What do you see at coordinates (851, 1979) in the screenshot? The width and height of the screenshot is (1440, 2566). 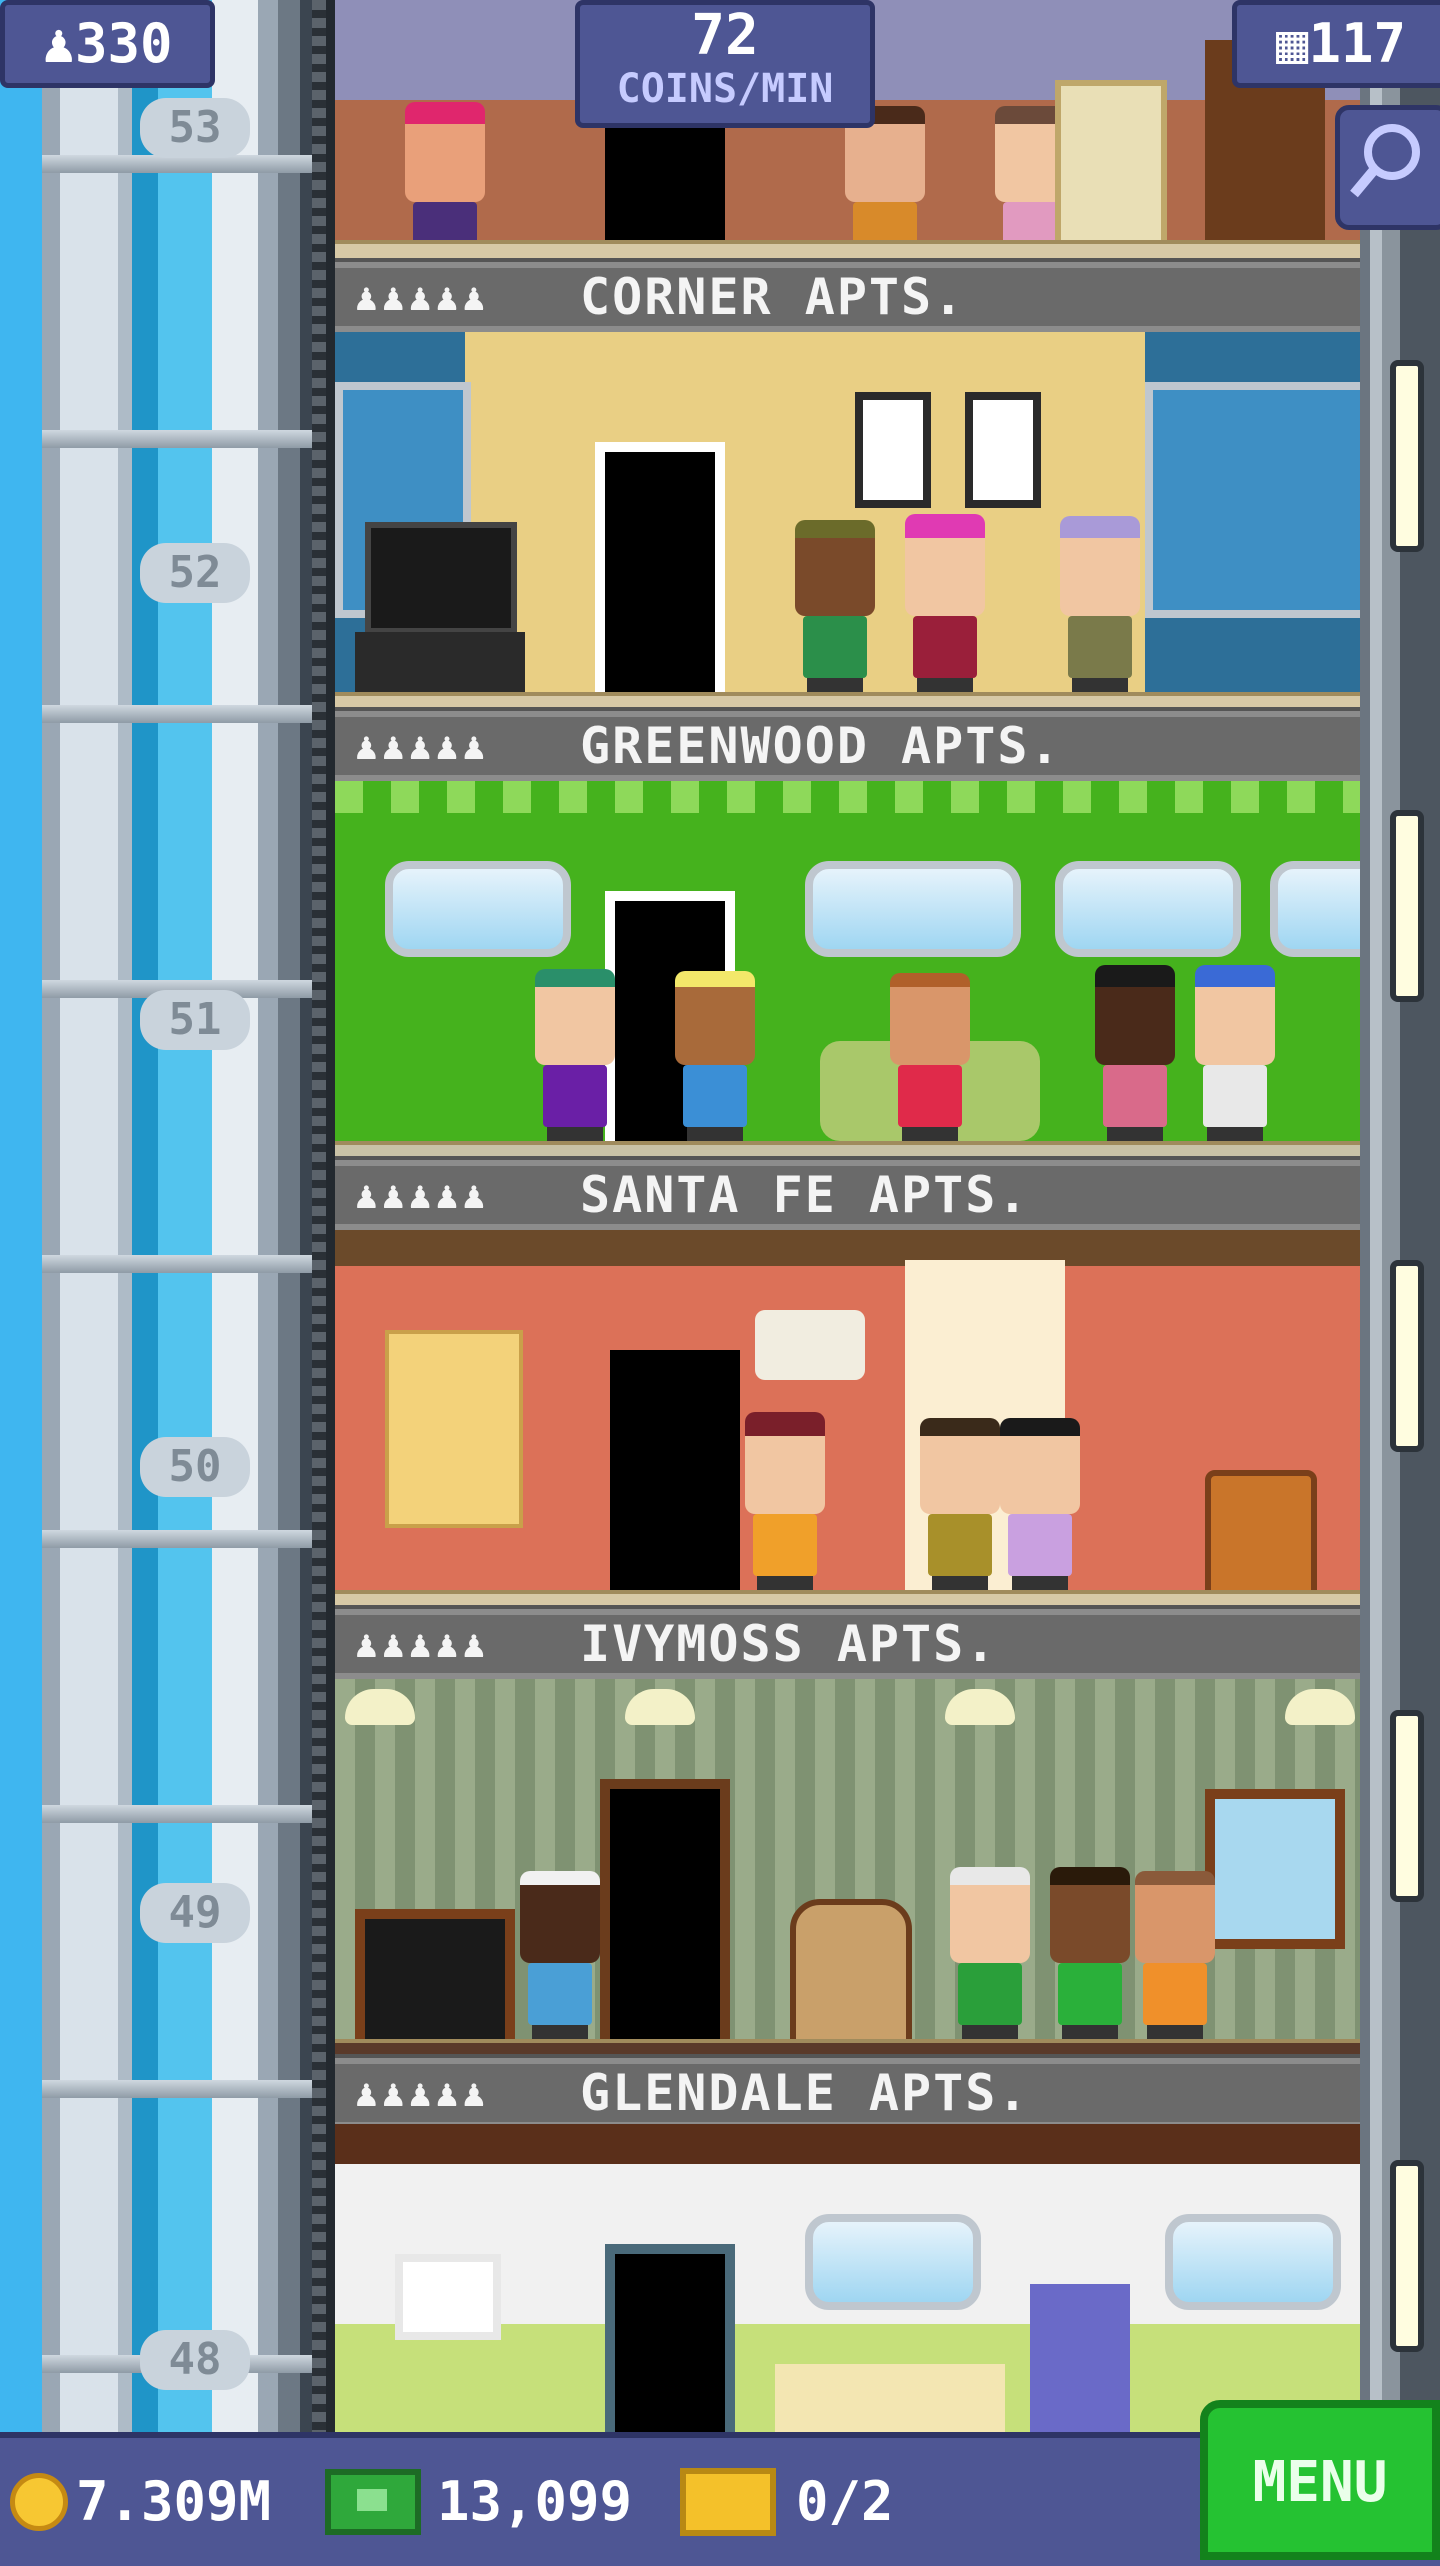 I see `jukebox` at bounding box center [851, 1979].